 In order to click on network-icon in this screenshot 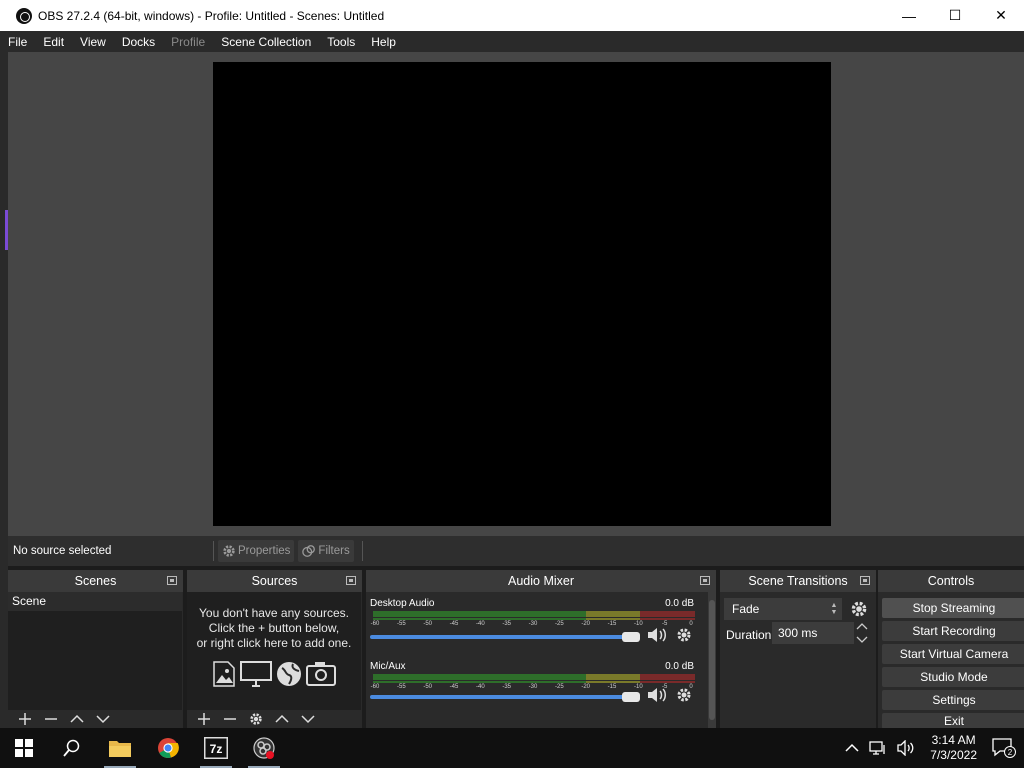, I will do `click(877, 748)`.